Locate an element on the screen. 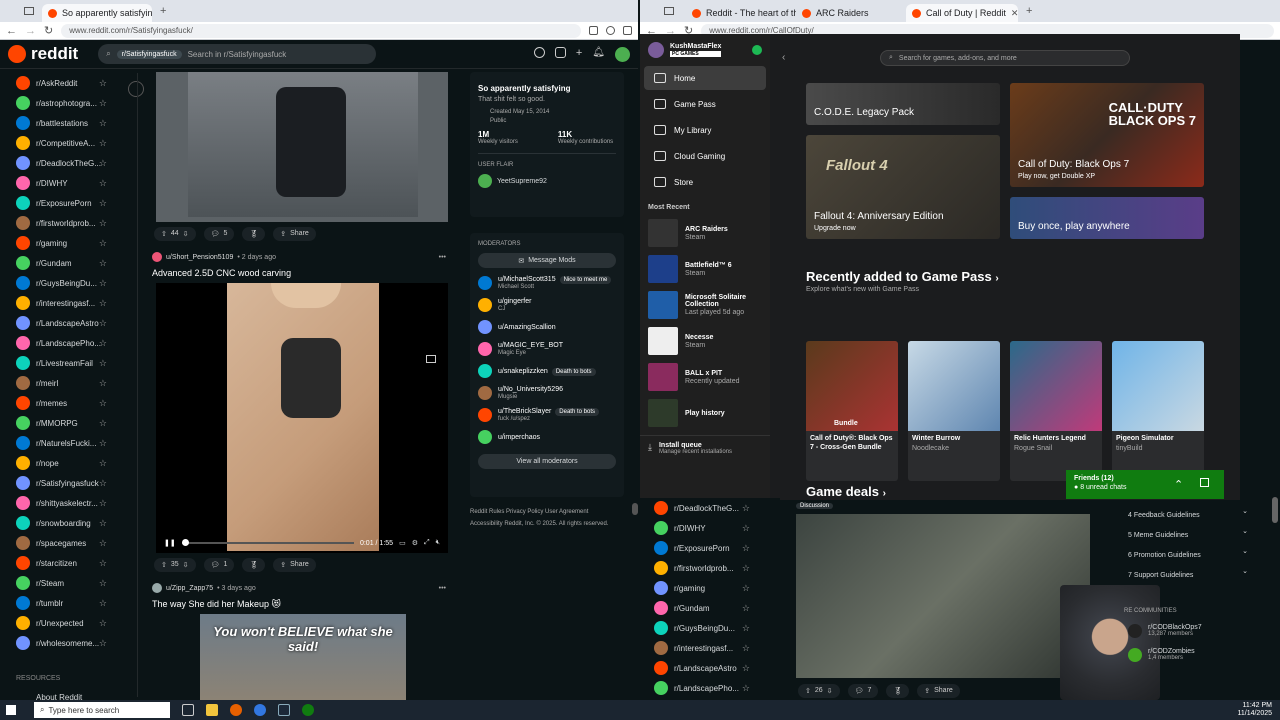 The width and height of the screenshot is (1280, 720). sidebar-item: r/AskReddit ☆ is located at coordinates (68, 83).